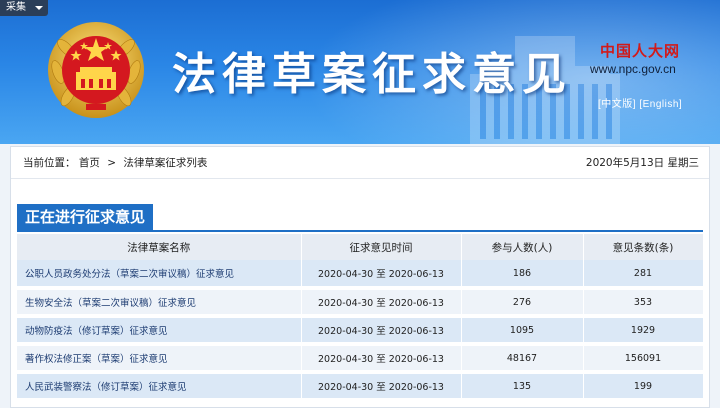 The height and width of the screenshot is (408, 720). What do you see at coordinates (165, 163) in the screenshot?
I see `breadcrumb-current-link: 法律草案征求列表` at bounding box center [165, 163].